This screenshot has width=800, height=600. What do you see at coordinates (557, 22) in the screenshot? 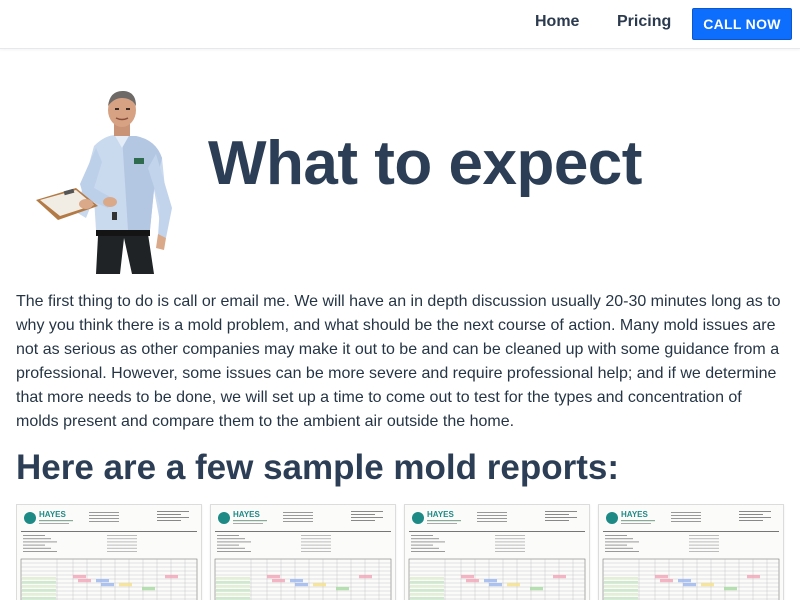
I see `nav-home-link: Home` at bounding box center [557, 22].